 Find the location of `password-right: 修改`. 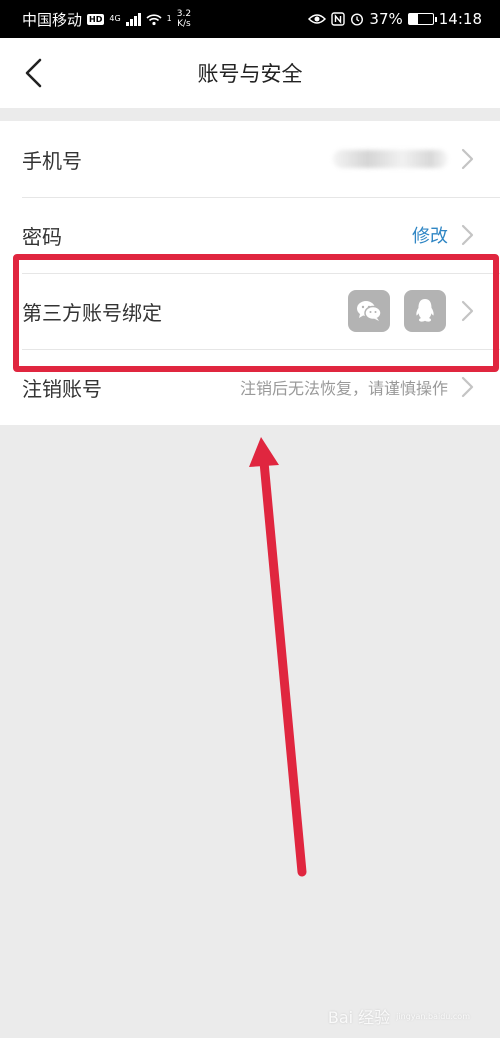

password-right: 修改 is located at coordinates (444, 235).